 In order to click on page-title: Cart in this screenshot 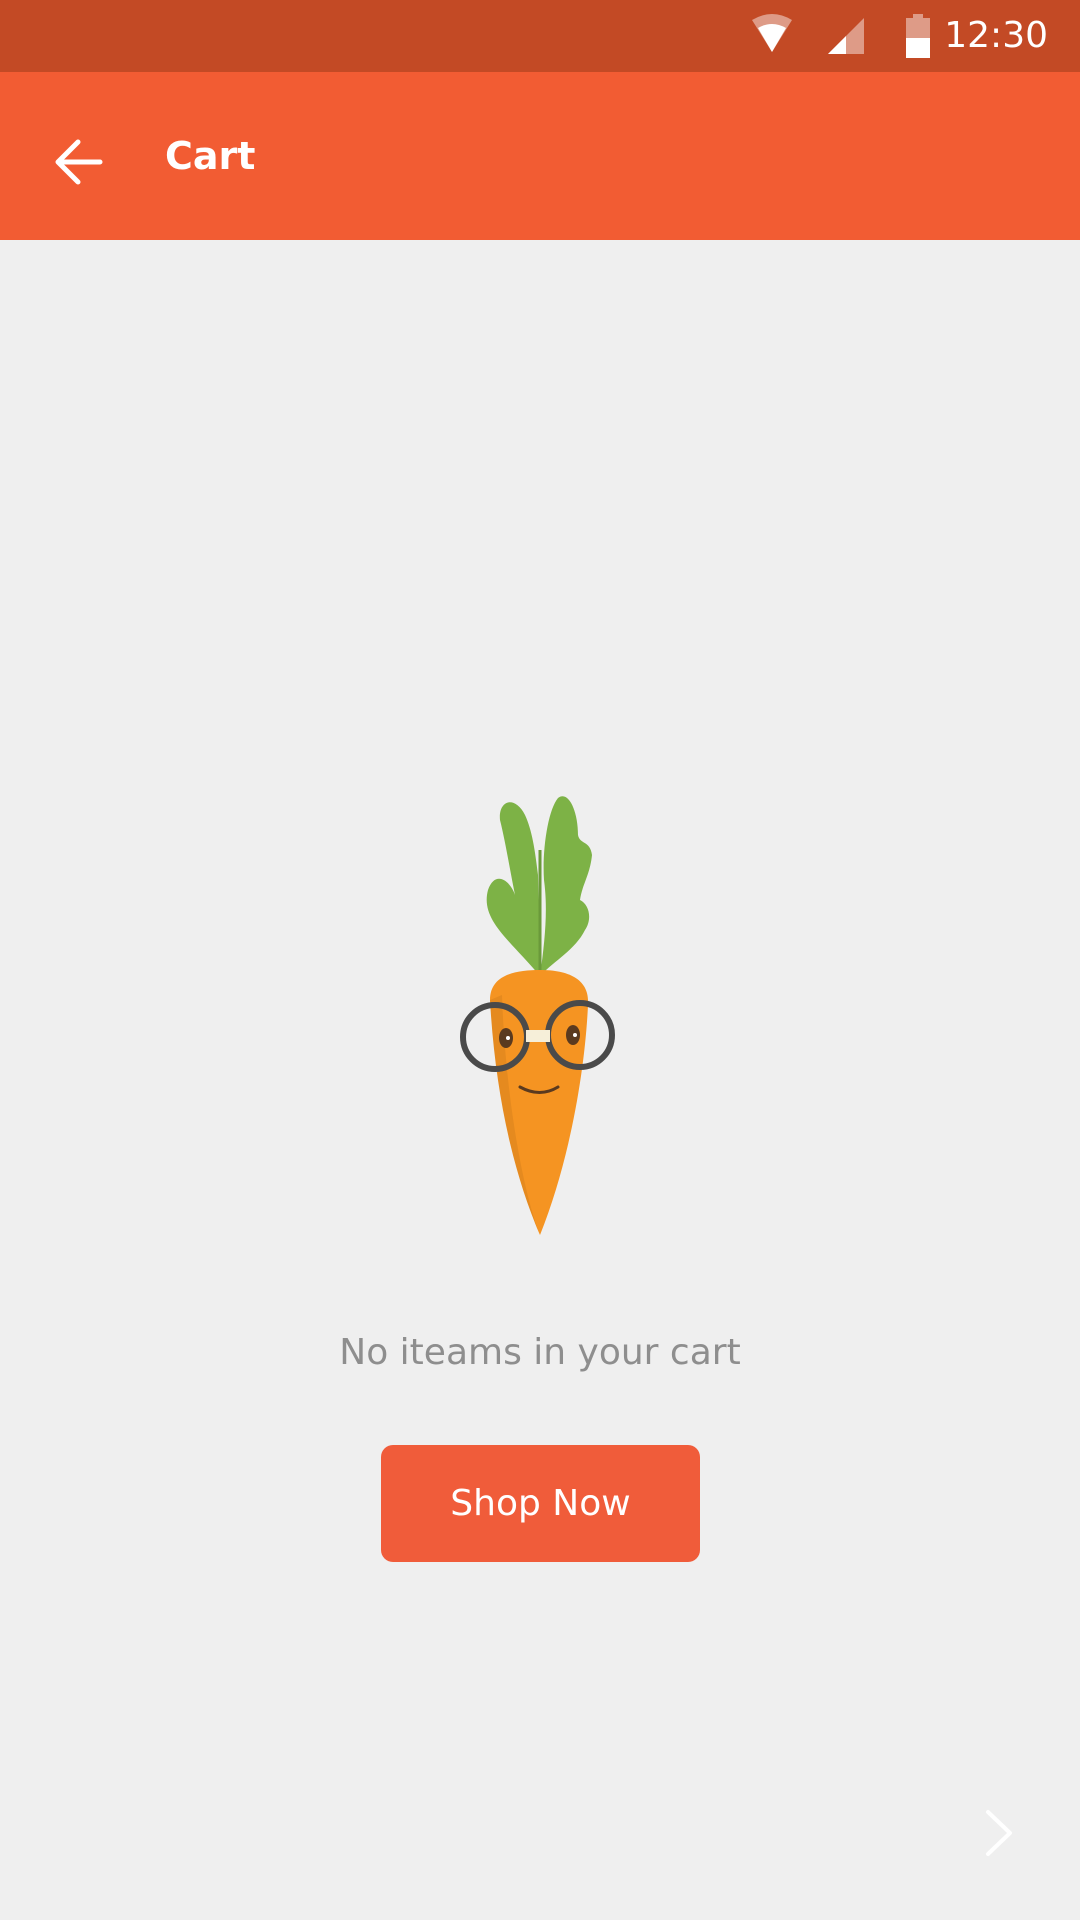, I will do `click(210, 156)`.